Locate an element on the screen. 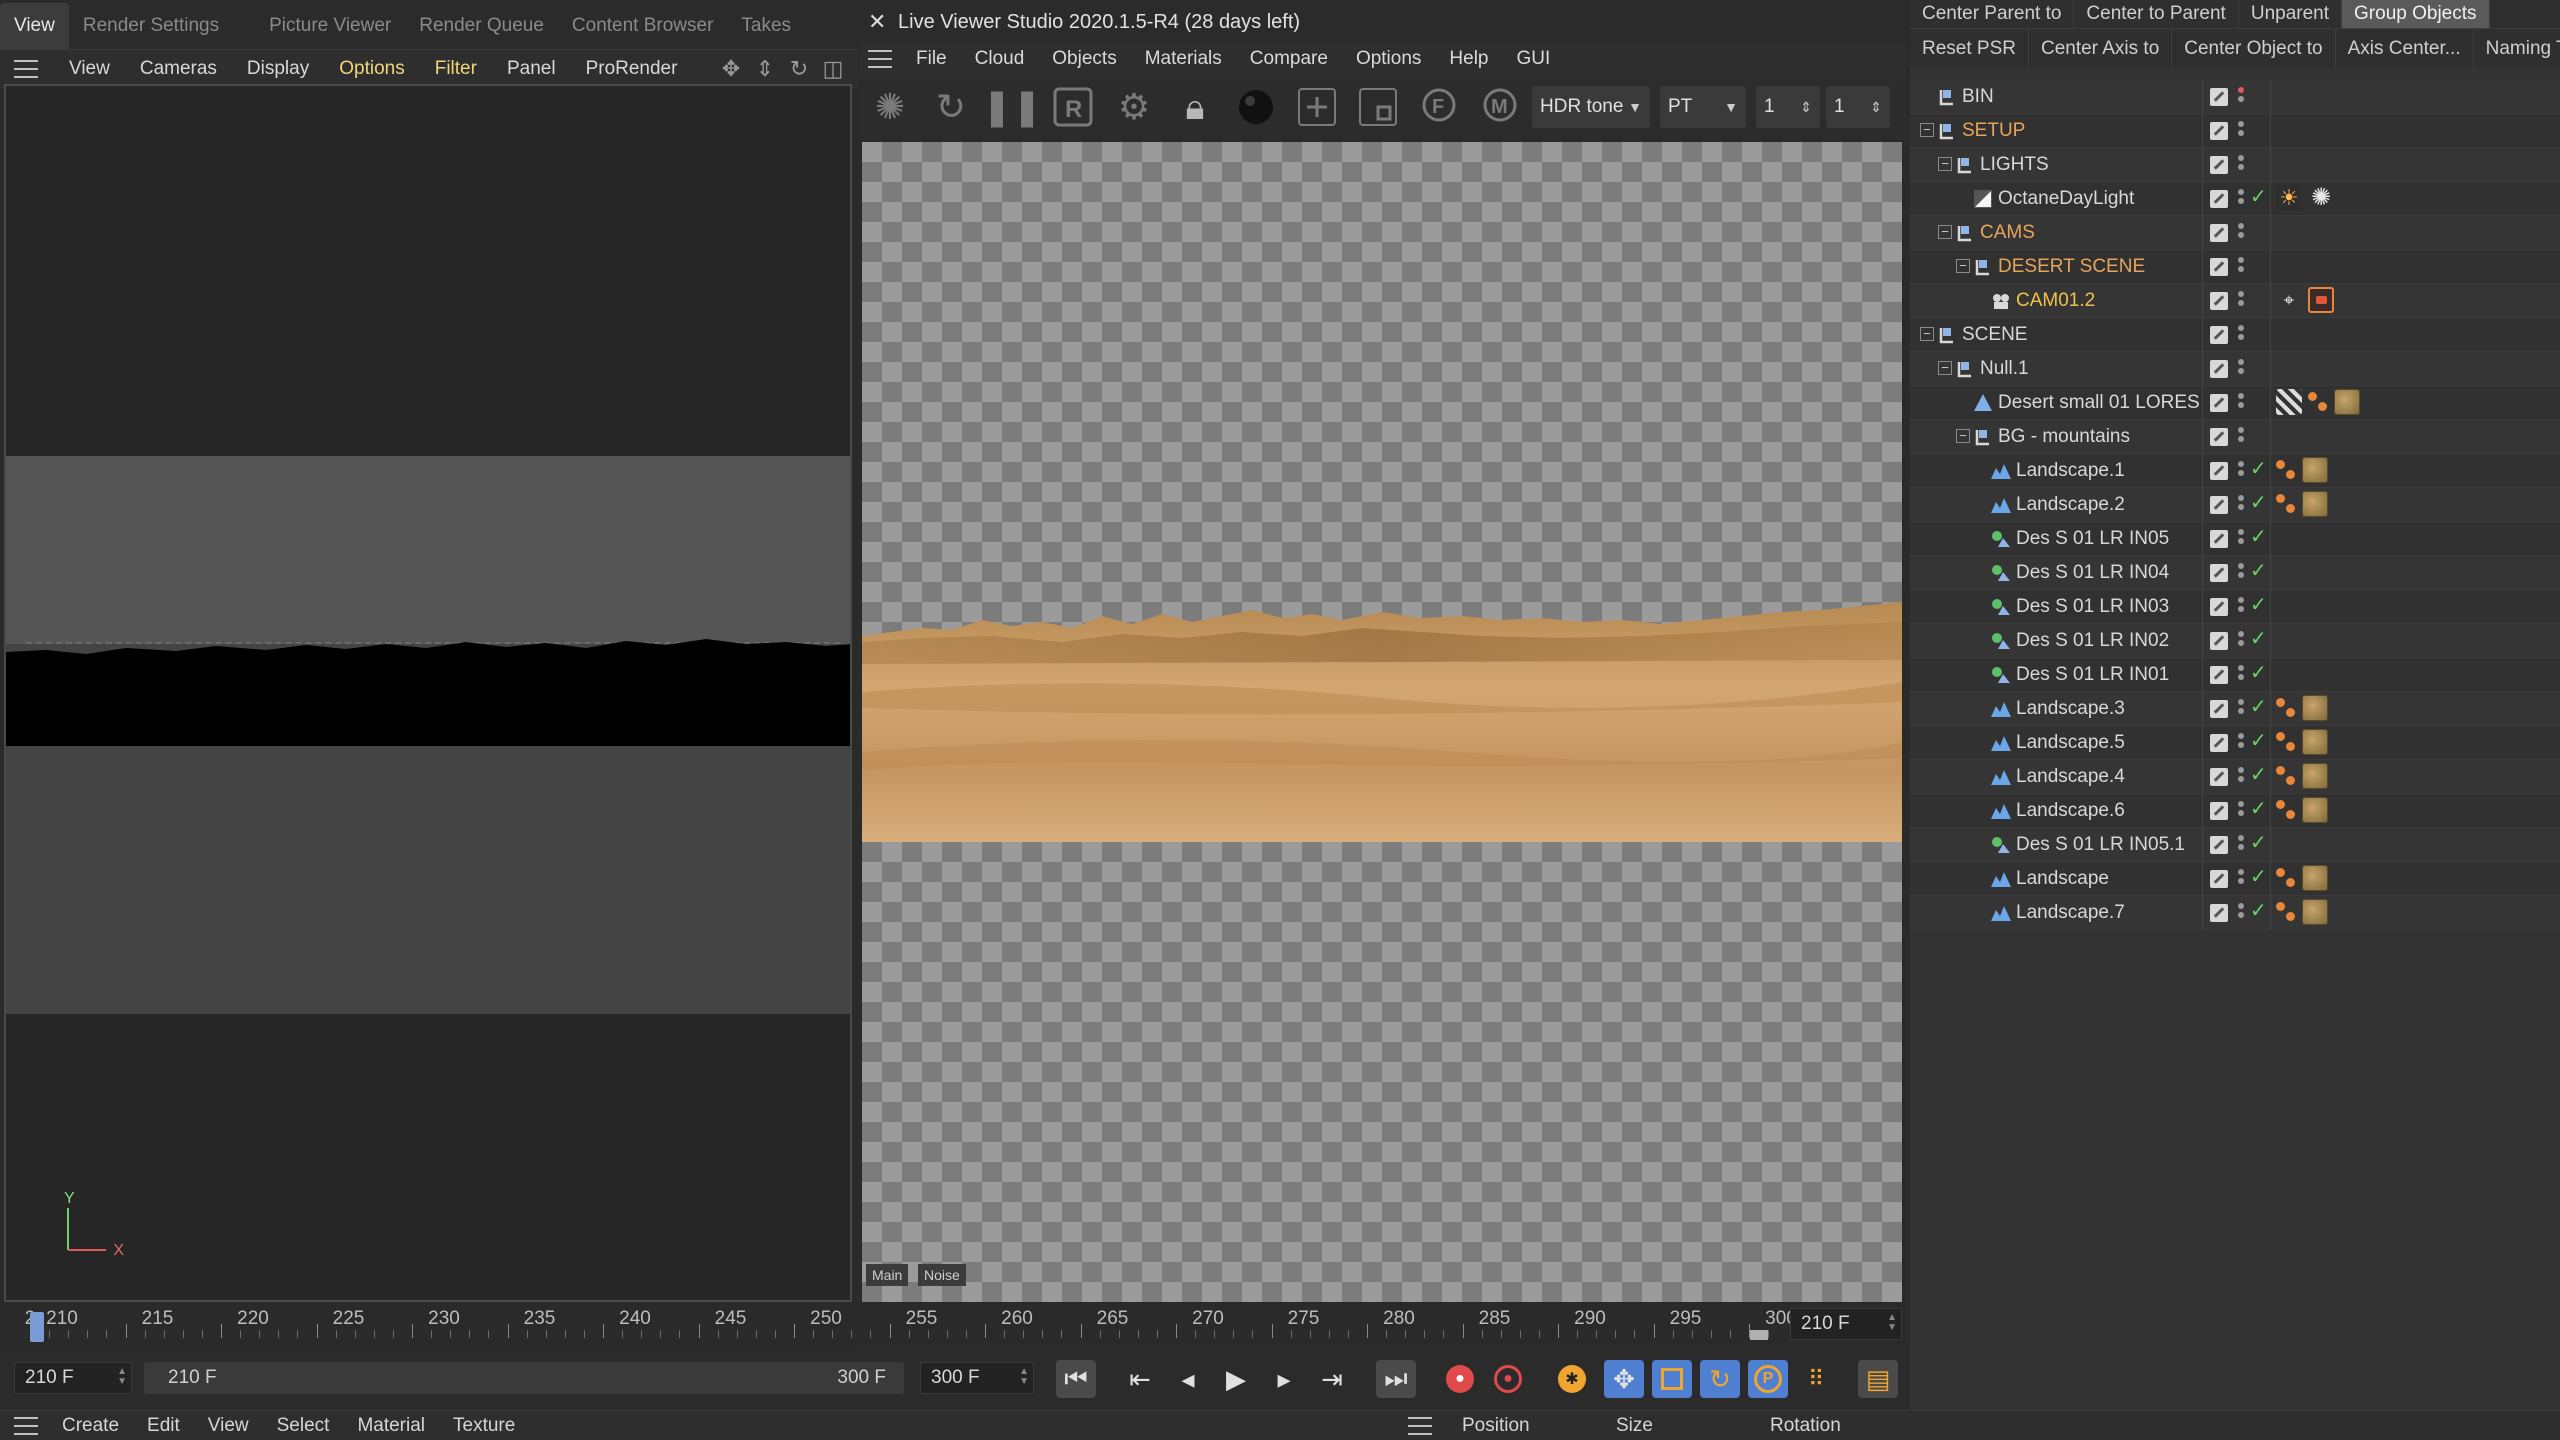  menu-file: File is located at coordinates (931, 59).